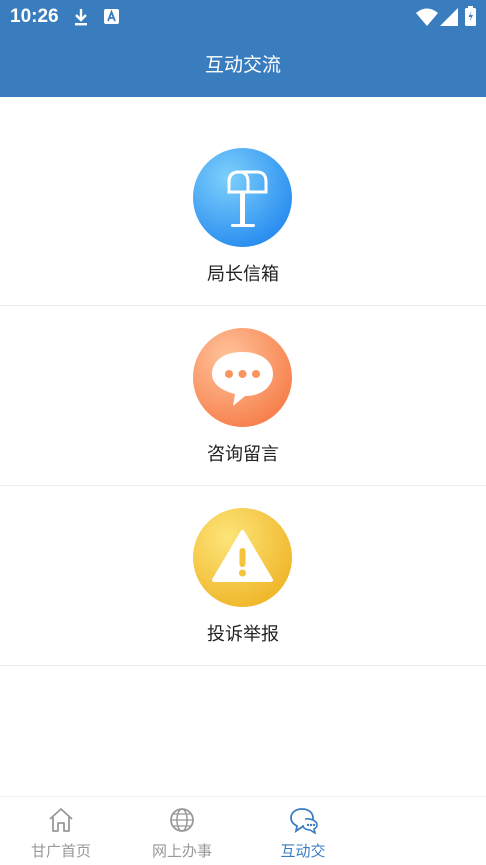 The height and width of the screenshot is (865, 486). I want to click on home-icon, so click(61, 820).